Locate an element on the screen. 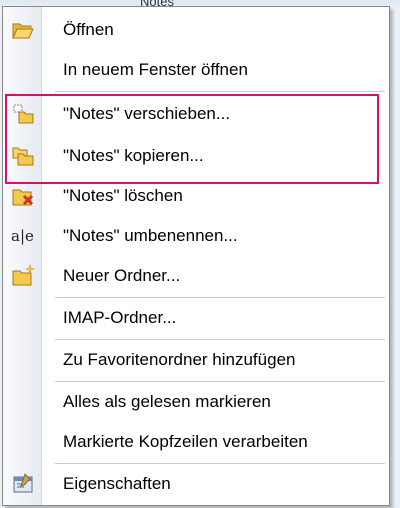  menu-item-label: "Notes" löschen is located at coordinates (123, 195).